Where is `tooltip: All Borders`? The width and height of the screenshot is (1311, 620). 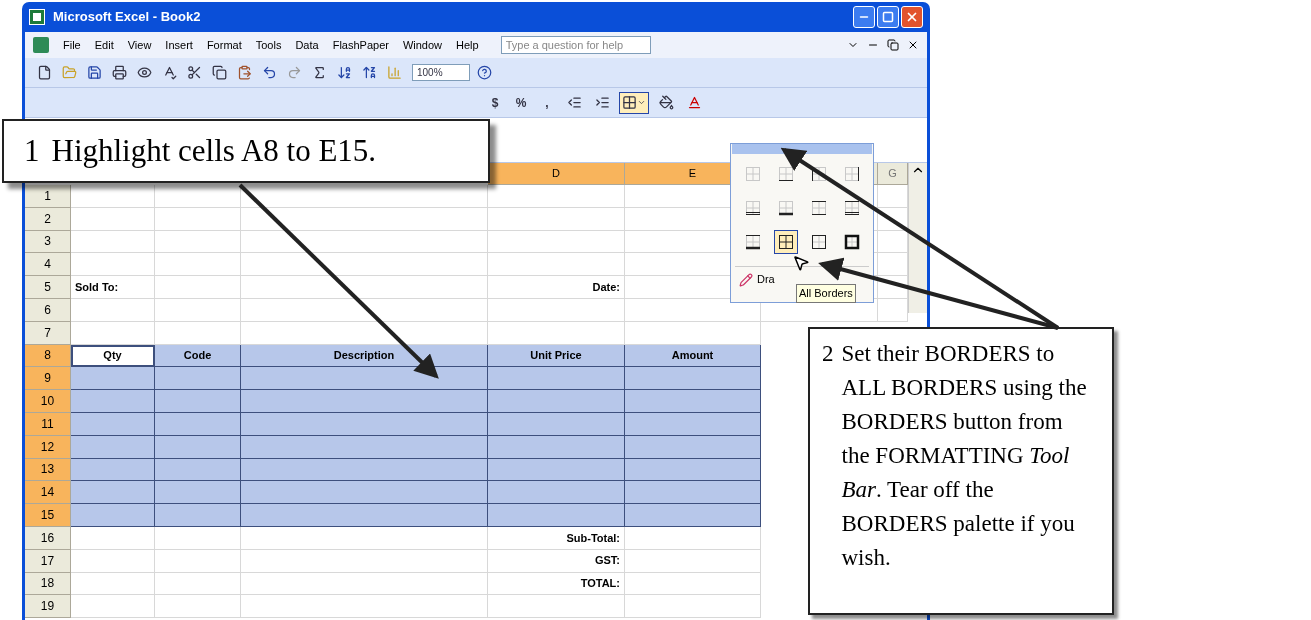 tooltip: All Borders is located at coordinates (826, 293).